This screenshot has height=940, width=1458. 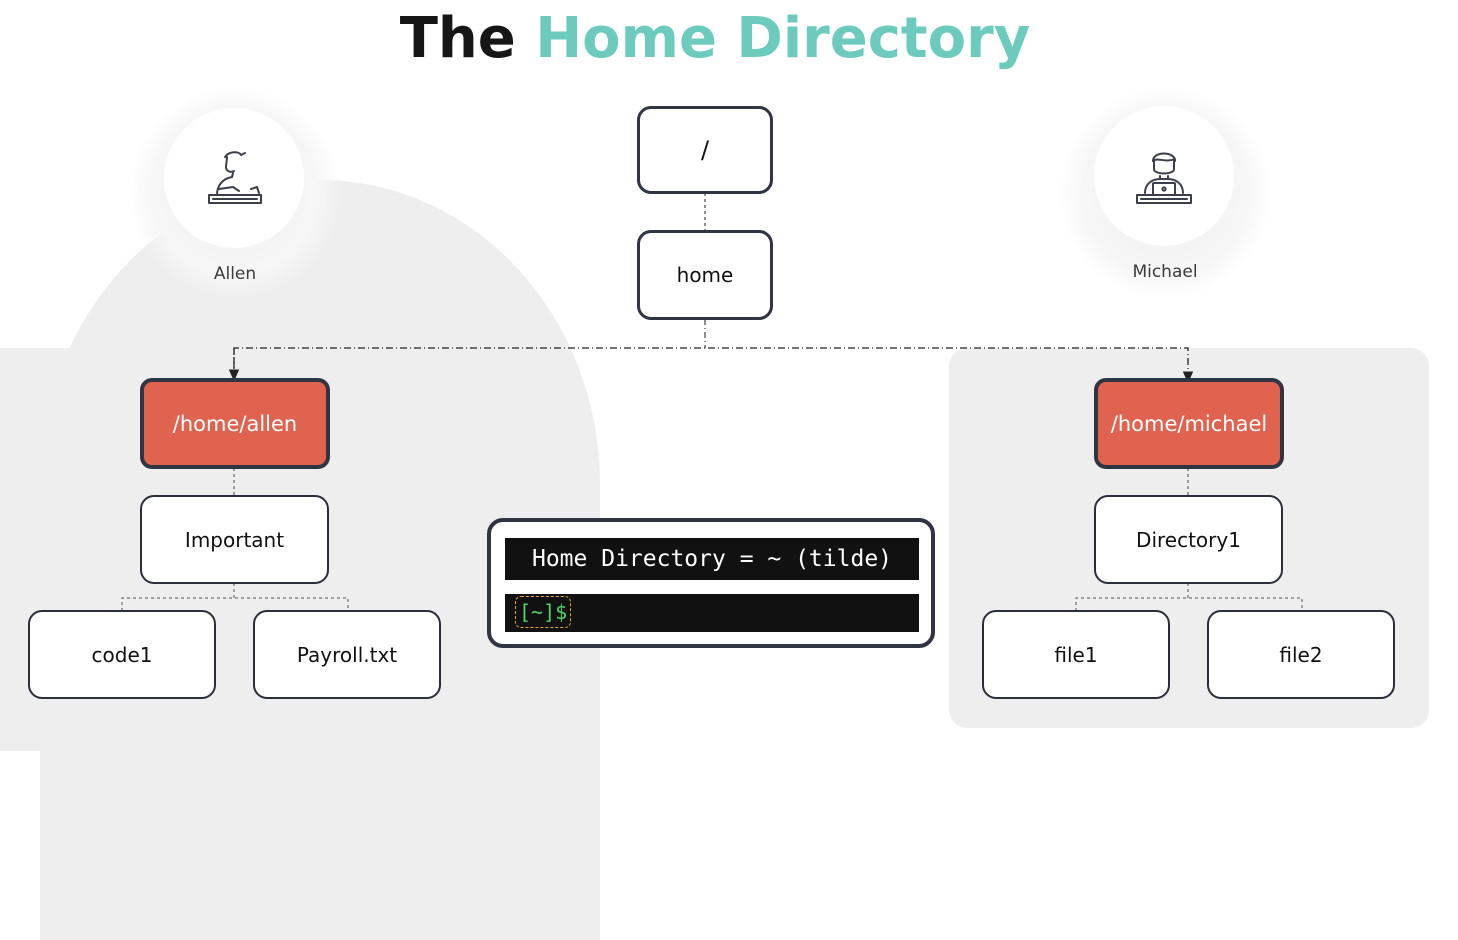 What do you see at coordinates (1301, 654) in the screenshot?
I see `michael-file2-node: file2` at bounding box center [1301, 654].